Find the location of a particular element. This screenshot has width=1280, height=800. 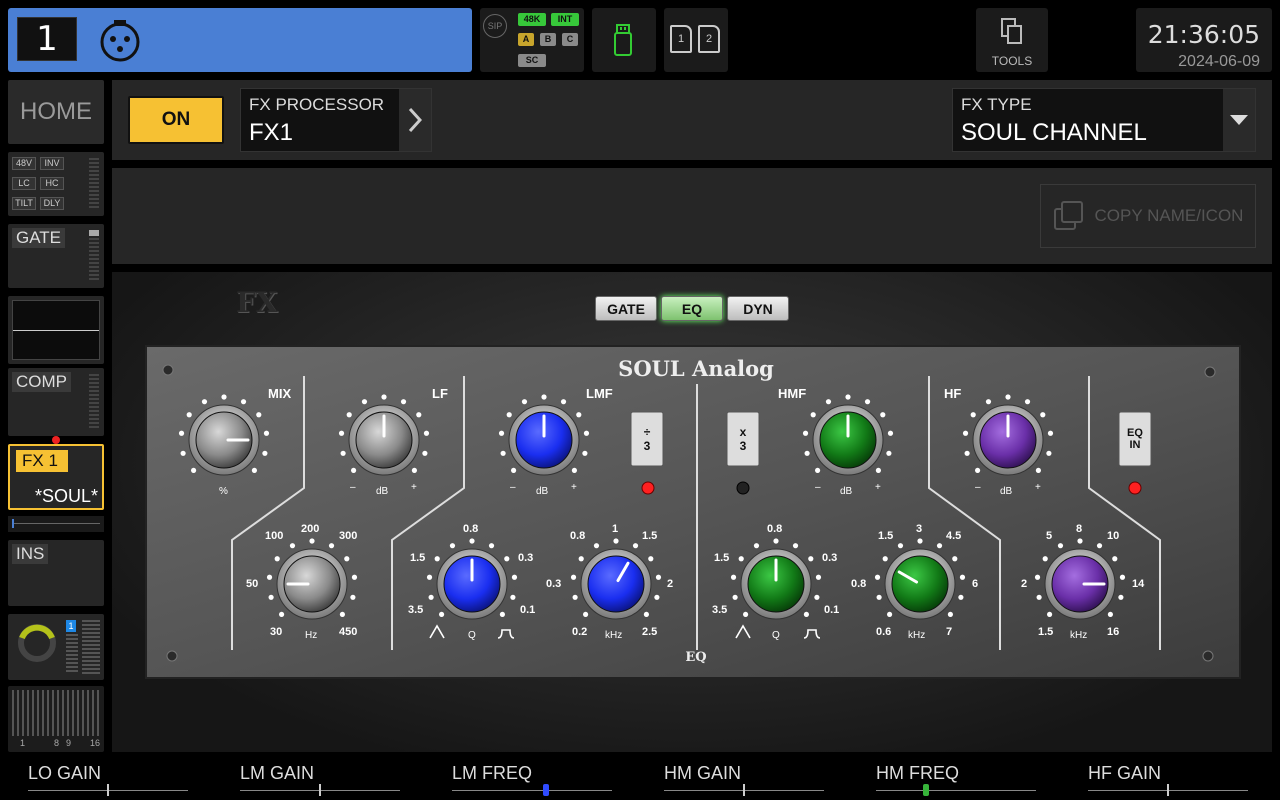

encoder-label-3: HM GAIN is located at coordinates (703, 773).